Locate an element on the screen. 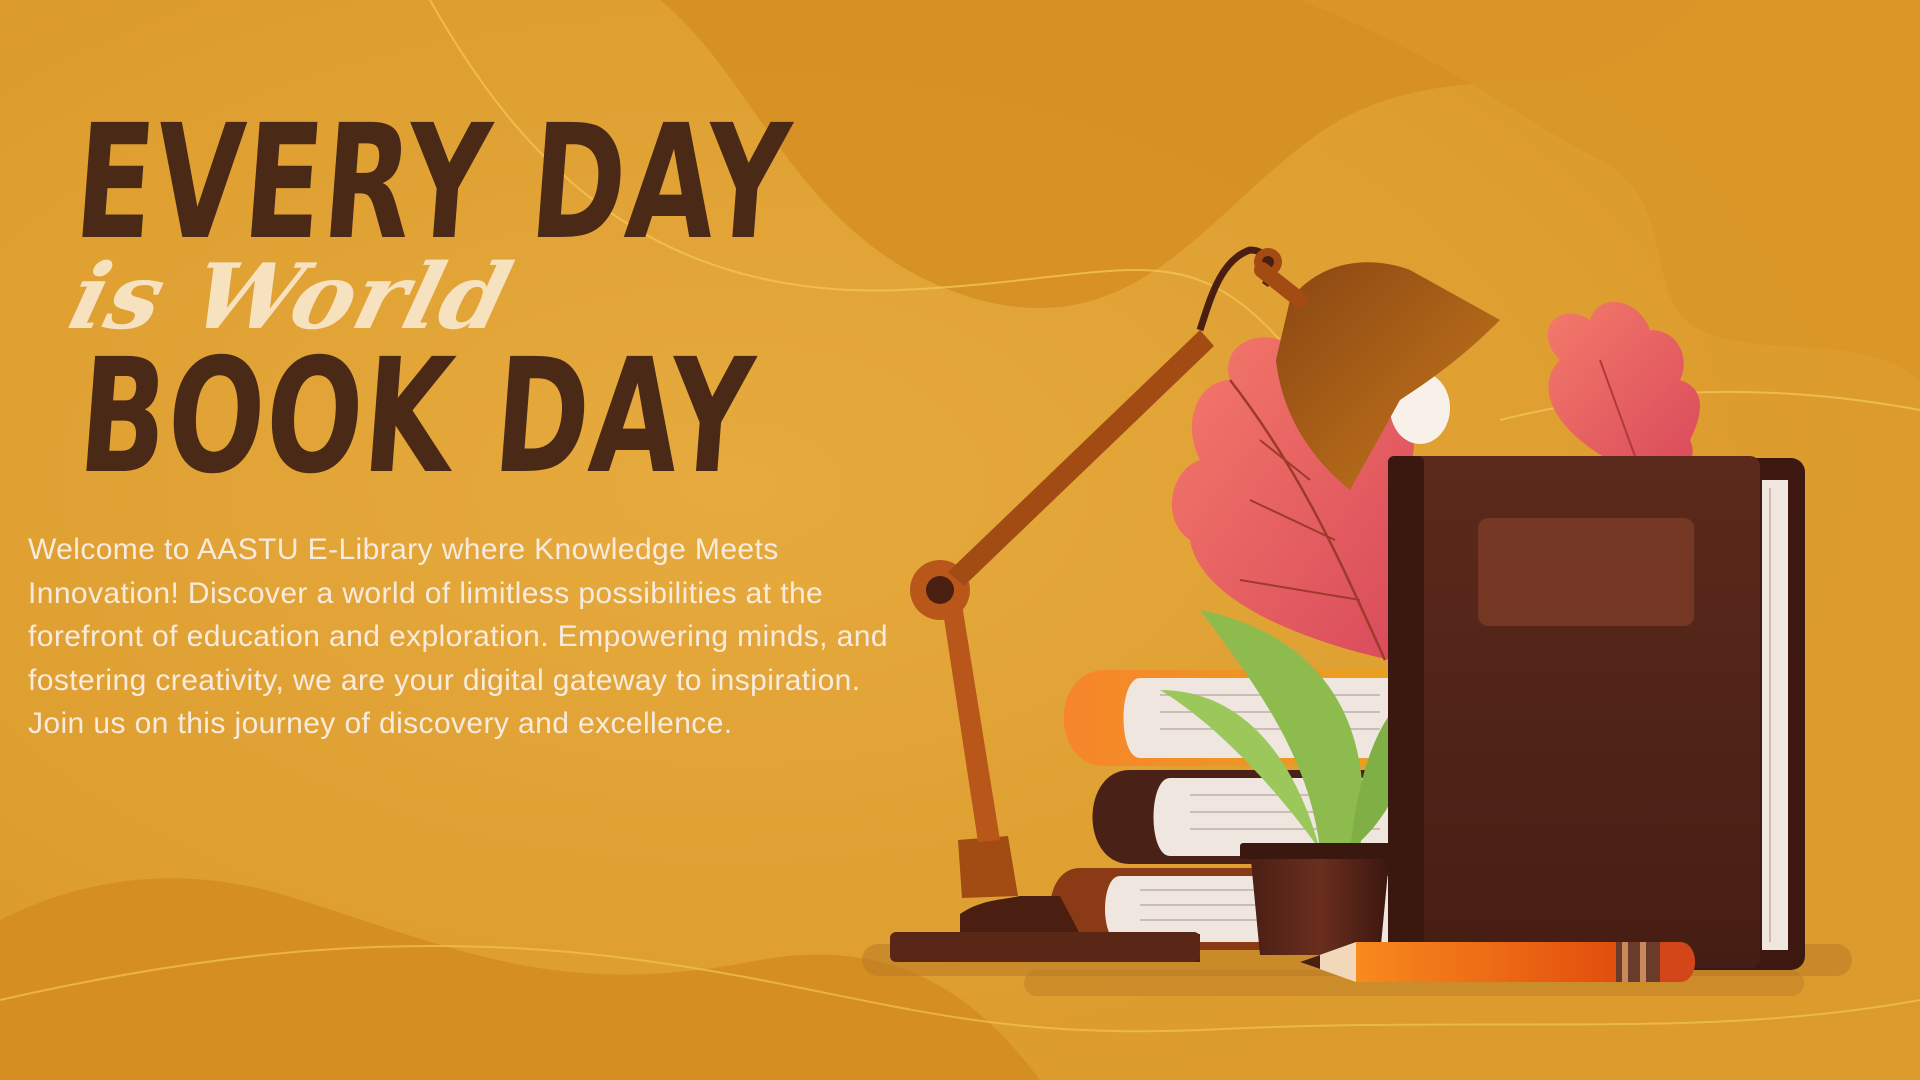 This screenshot has width=1920, height=1080. leaf-icon is located at coordinates (1623, 387).